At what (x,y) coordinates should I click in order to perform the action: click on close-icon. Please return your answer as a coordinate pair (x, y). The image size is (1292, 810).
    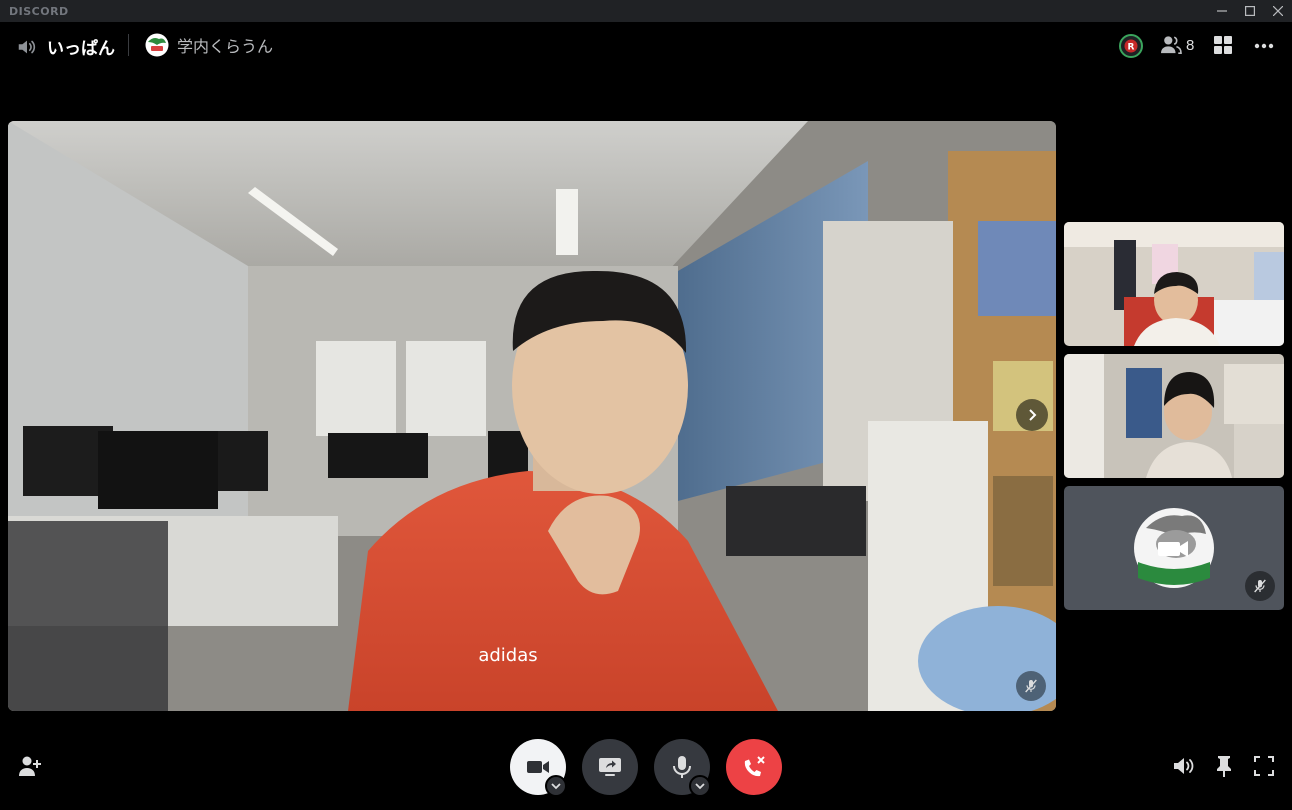
    Looking at the image, I should click on (1278, 11).